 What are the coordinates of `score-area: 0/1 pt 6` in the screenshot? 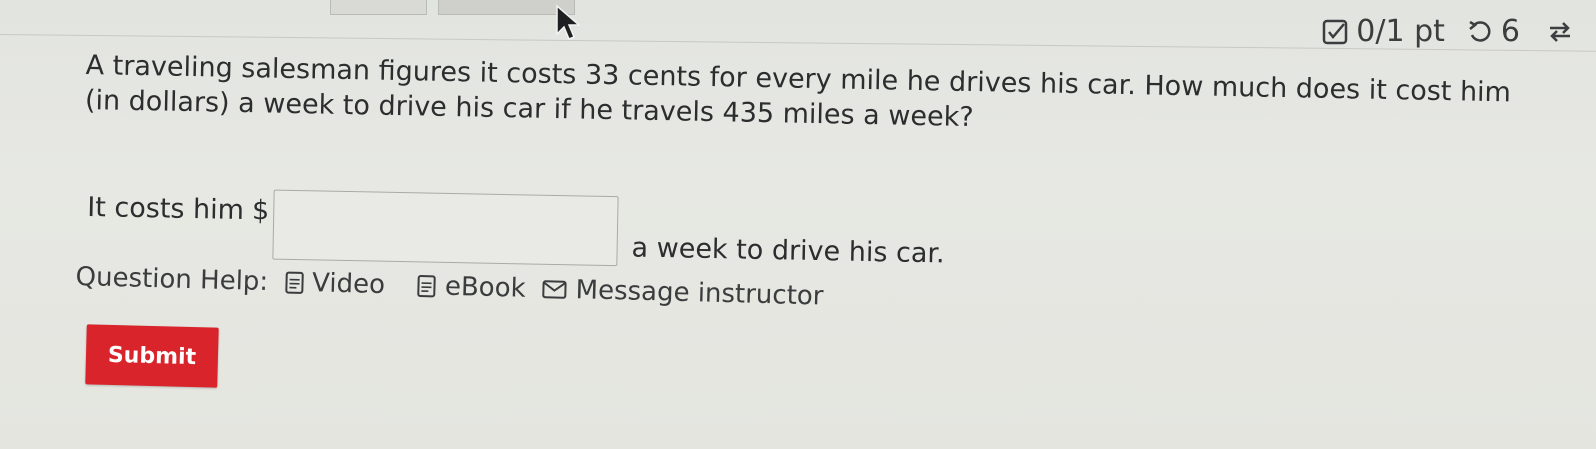 It's located at (1448, 31).